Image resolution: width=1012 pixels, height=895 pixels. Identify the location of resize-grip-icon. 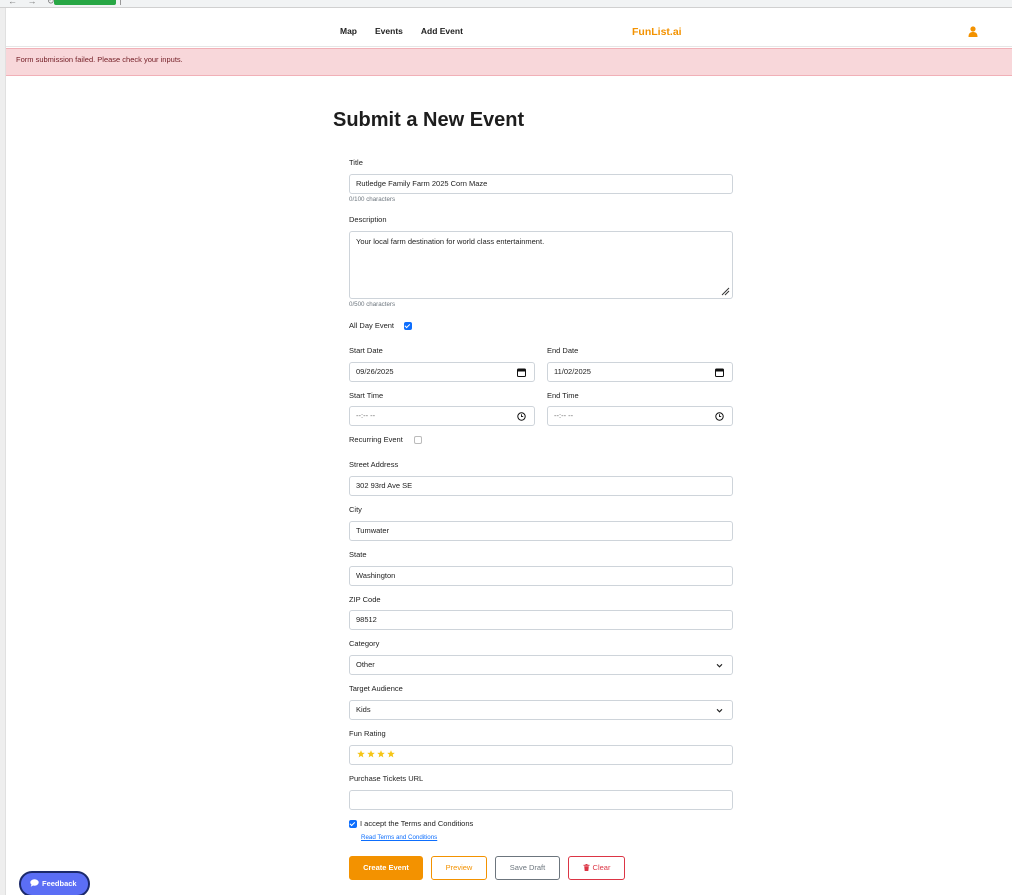
(725, 291).